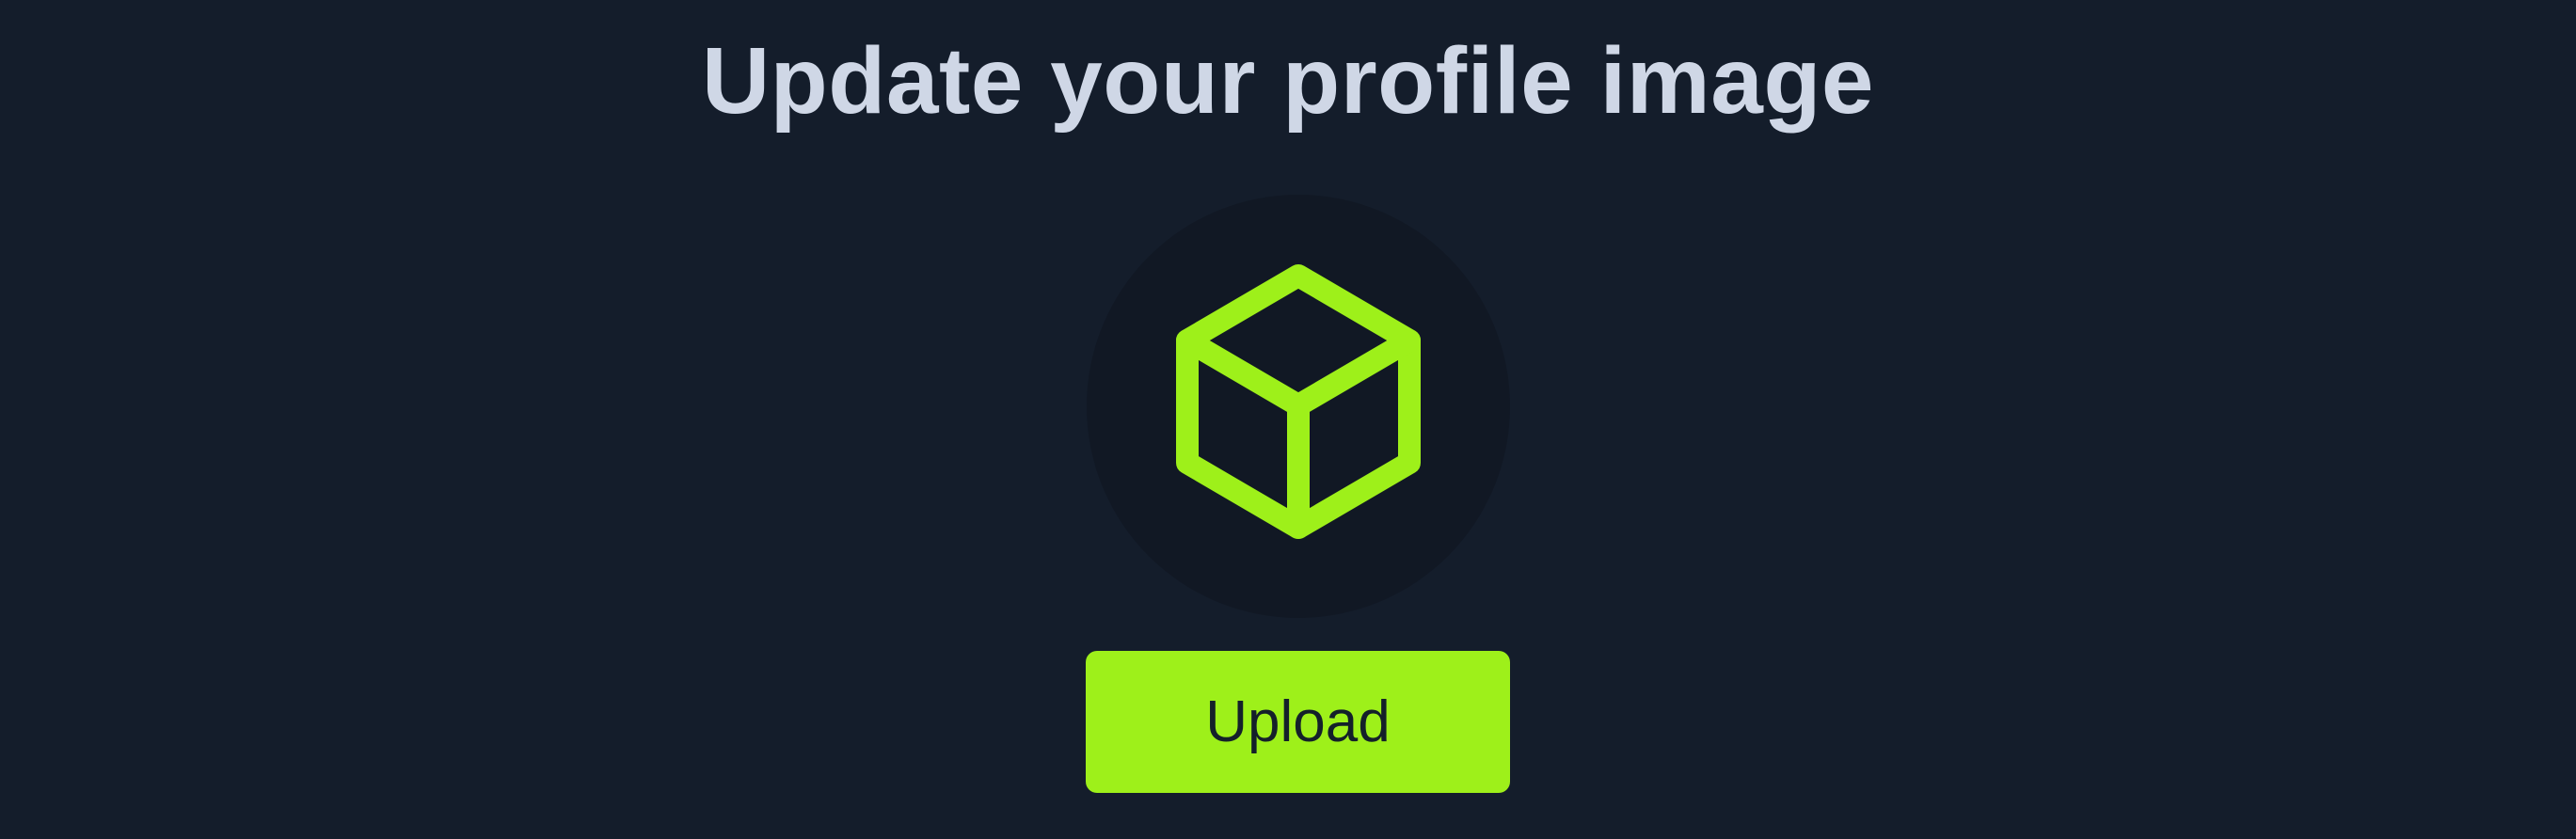  I want to click on page-title: Update your profile image, so click(1288, 81).